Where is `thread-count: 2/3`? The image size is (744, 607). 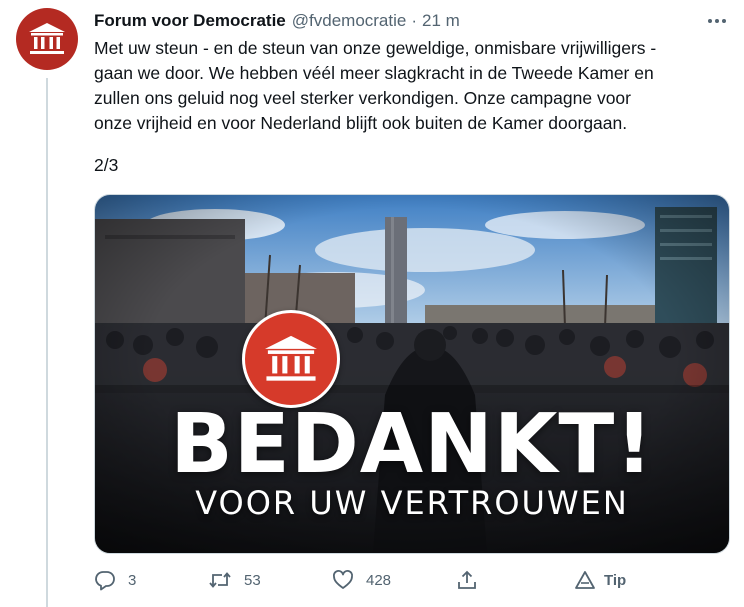
thread-count: 2/3 is located at coordinates (106, 165).